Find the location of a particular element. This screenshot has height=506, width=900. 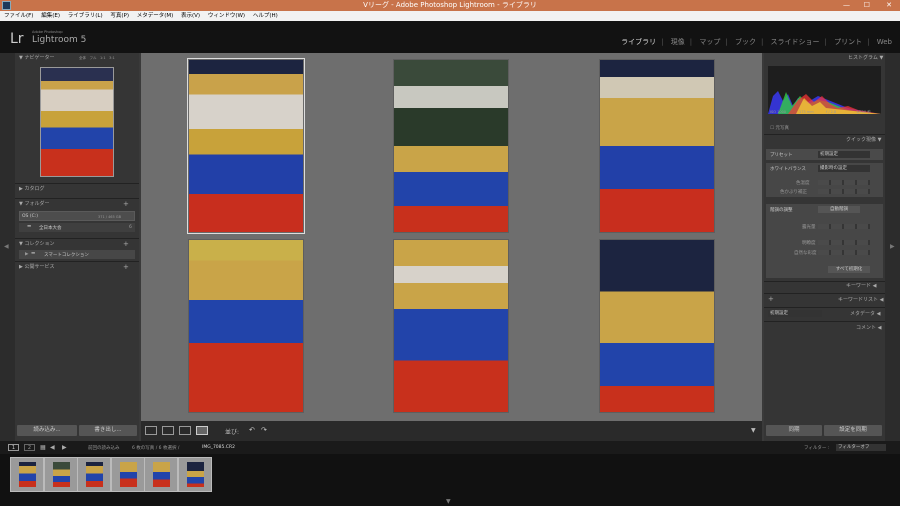

volume-space: 371 / 465 GB is located at coordinates (109, 216).